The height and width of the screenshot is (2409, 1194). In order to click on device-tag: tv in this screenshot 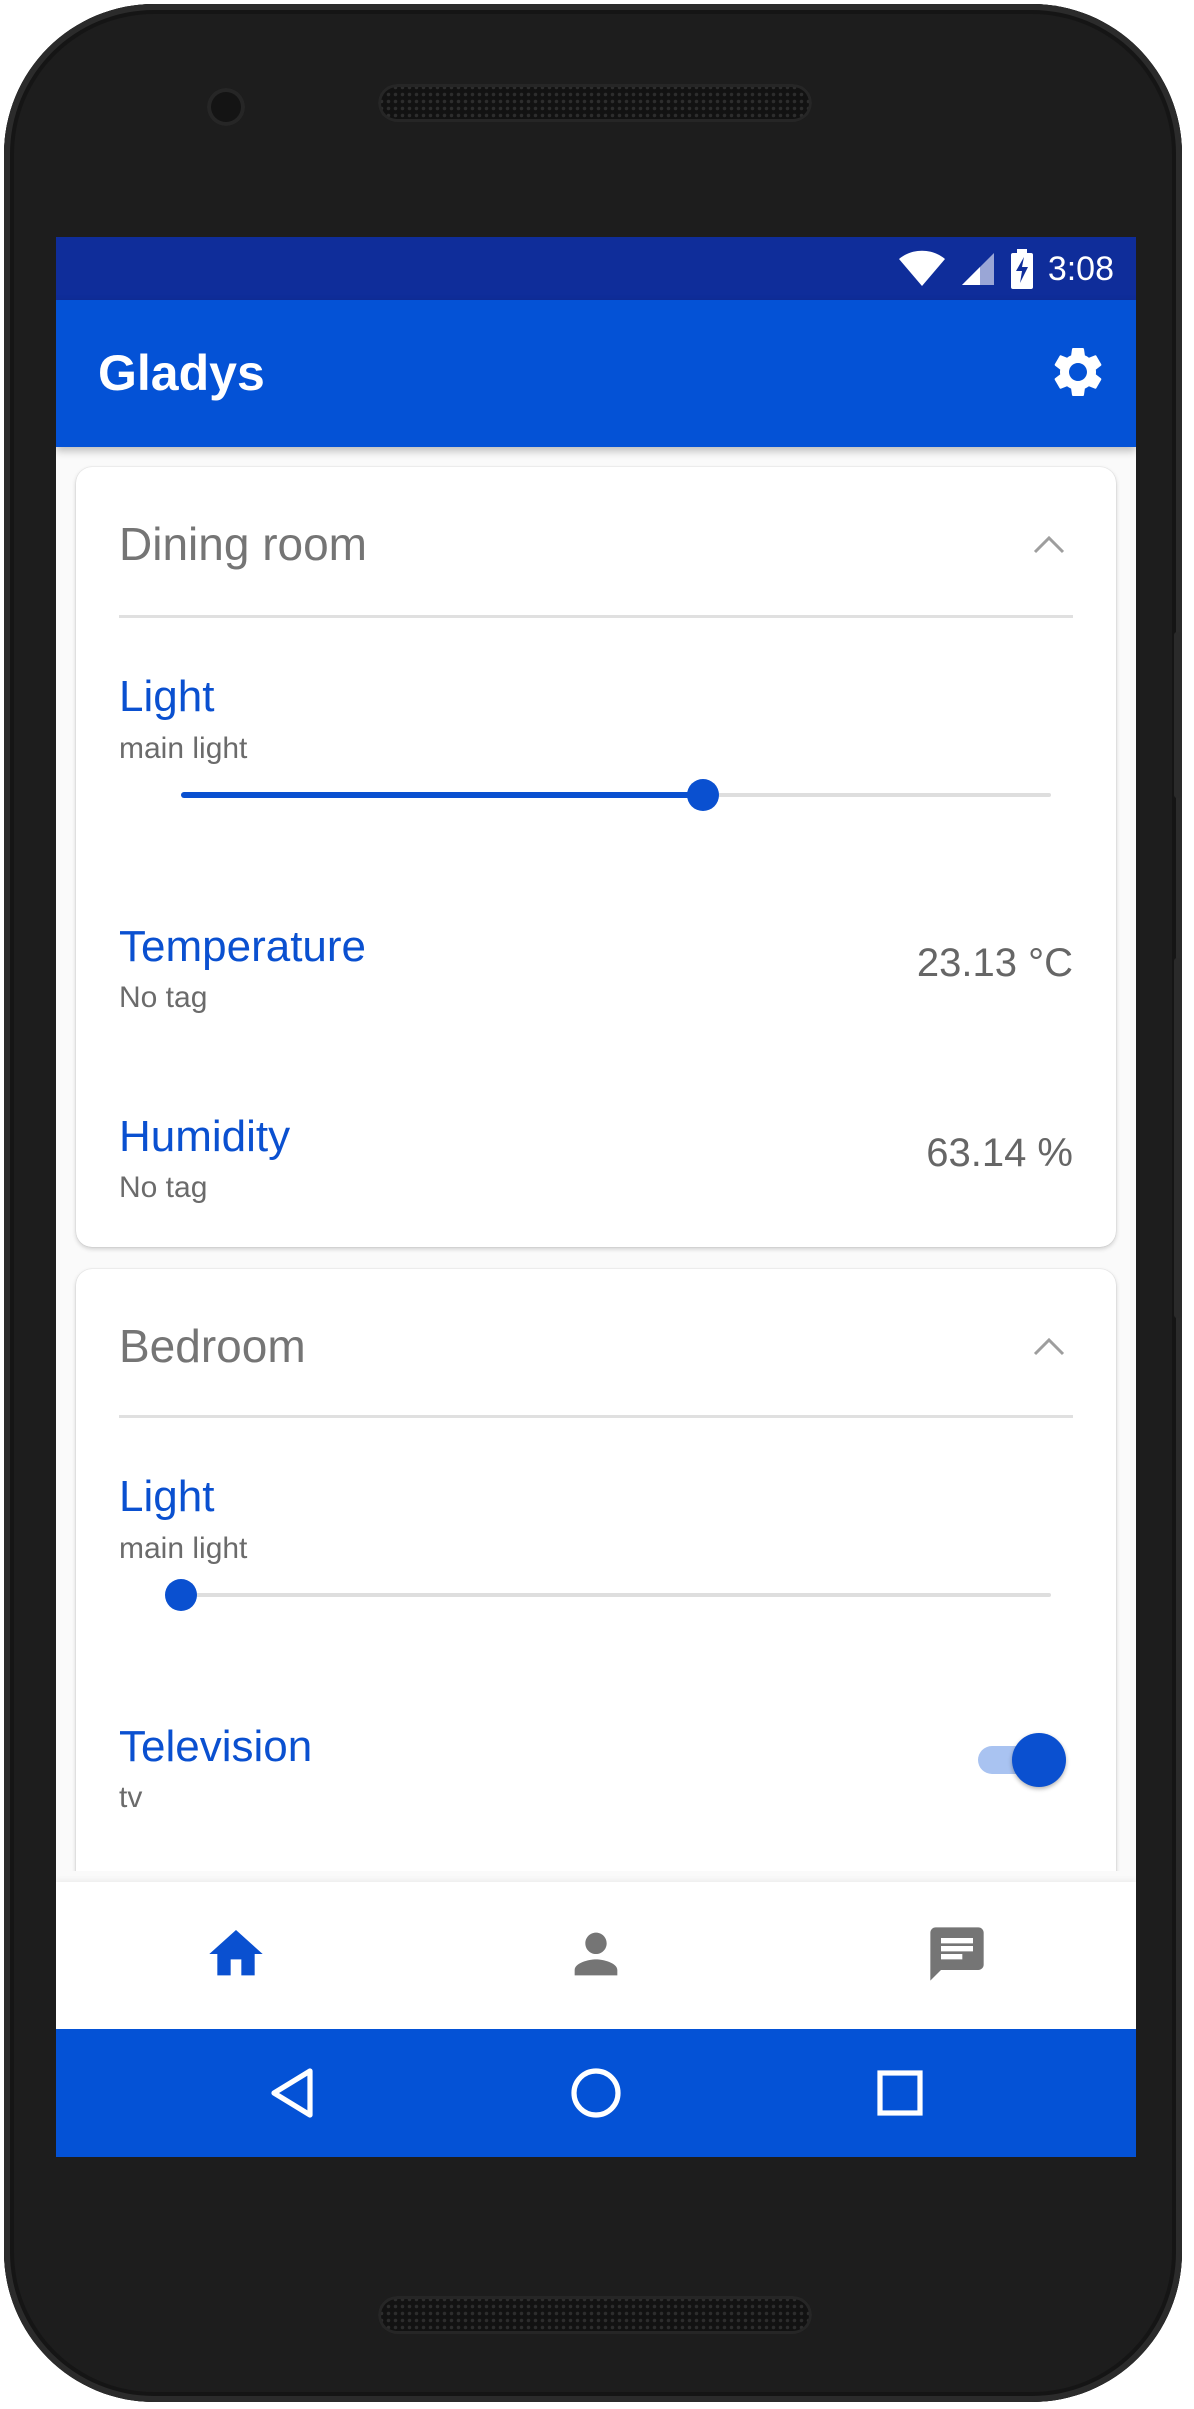, I will do `click(131, 1797)`.